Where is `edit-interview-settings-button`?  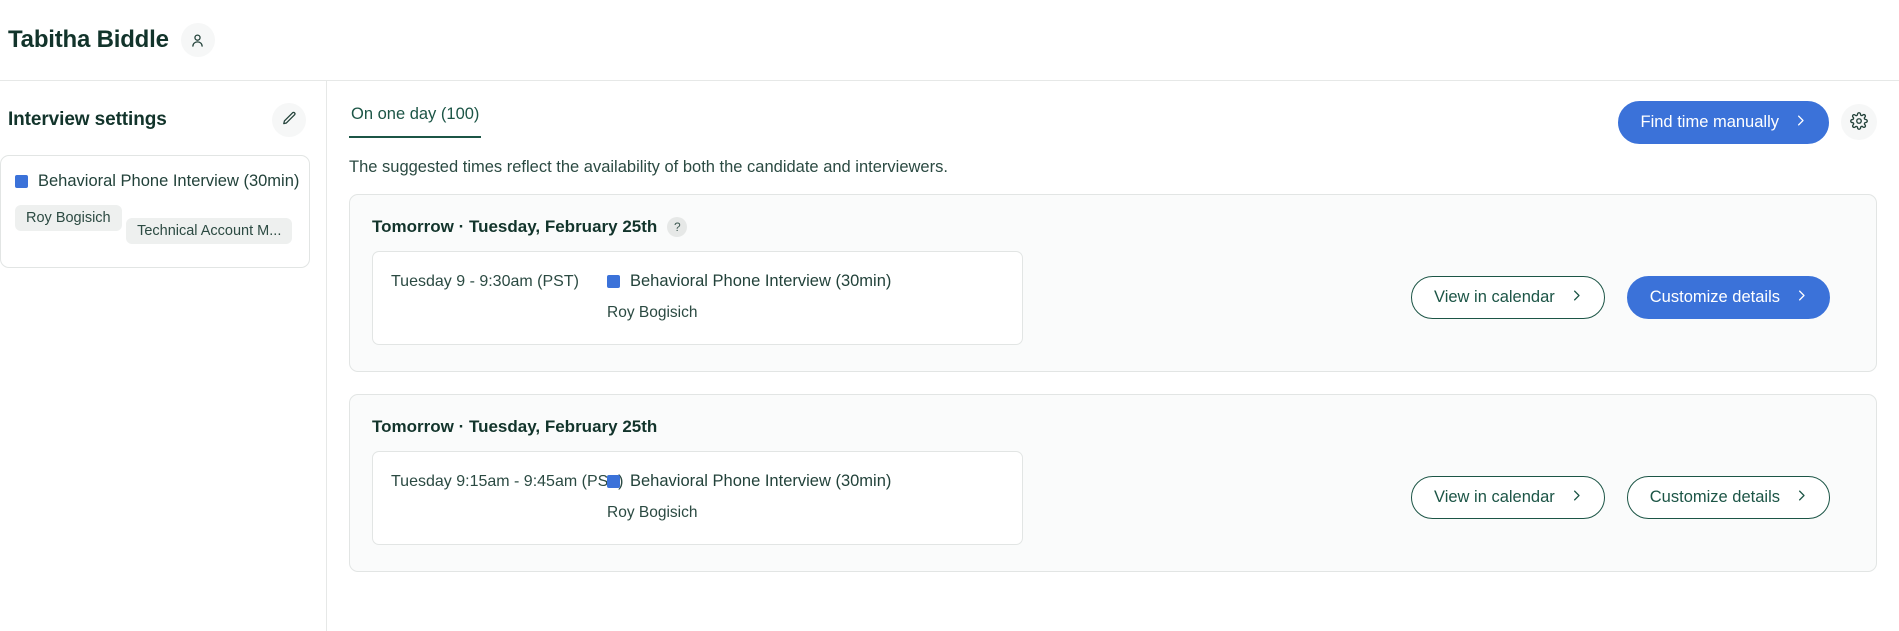 edit-interview-settings-button is located at coordinates (289, 120).